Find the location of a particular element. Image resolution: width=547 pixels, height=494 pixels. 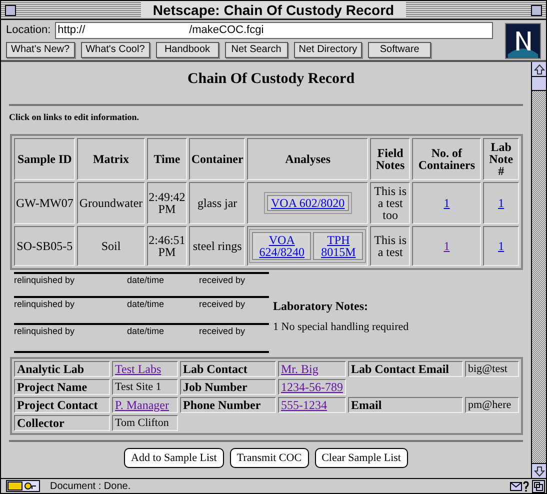

column-header: Container is located at coordinates (217, 159).